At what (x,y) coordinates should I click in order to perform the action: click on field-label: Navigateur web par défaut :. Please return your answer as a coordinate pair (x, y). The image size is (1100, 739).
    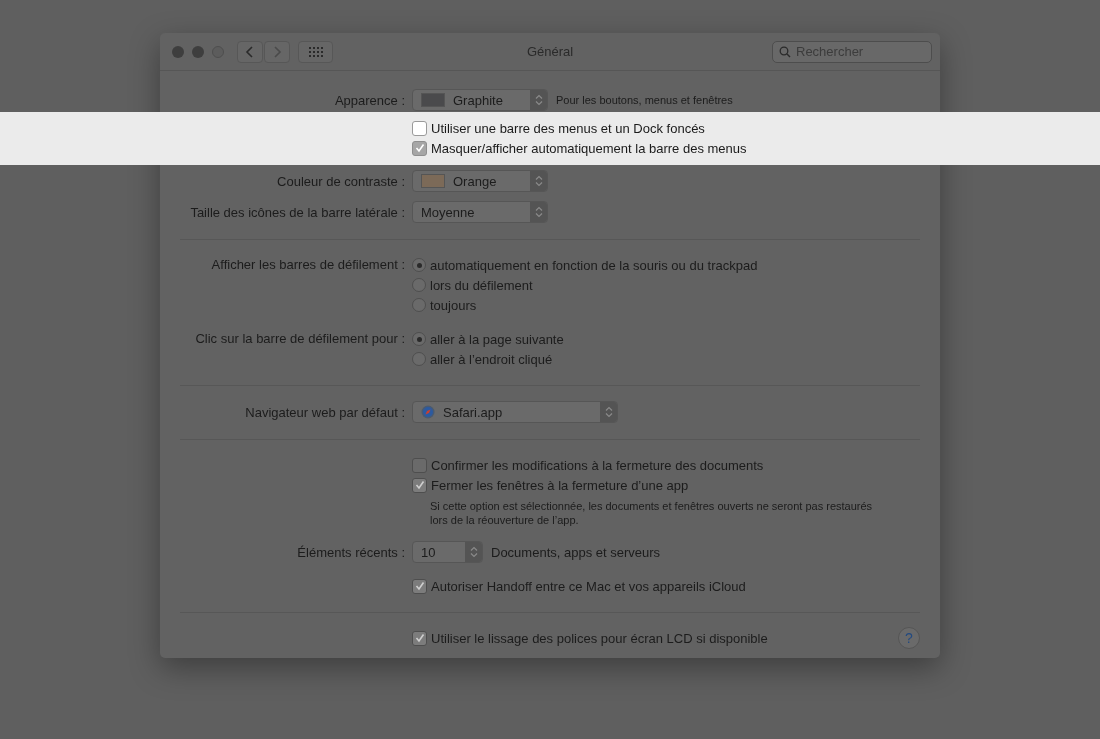
    Looking at the image, I should click on (324, 412).